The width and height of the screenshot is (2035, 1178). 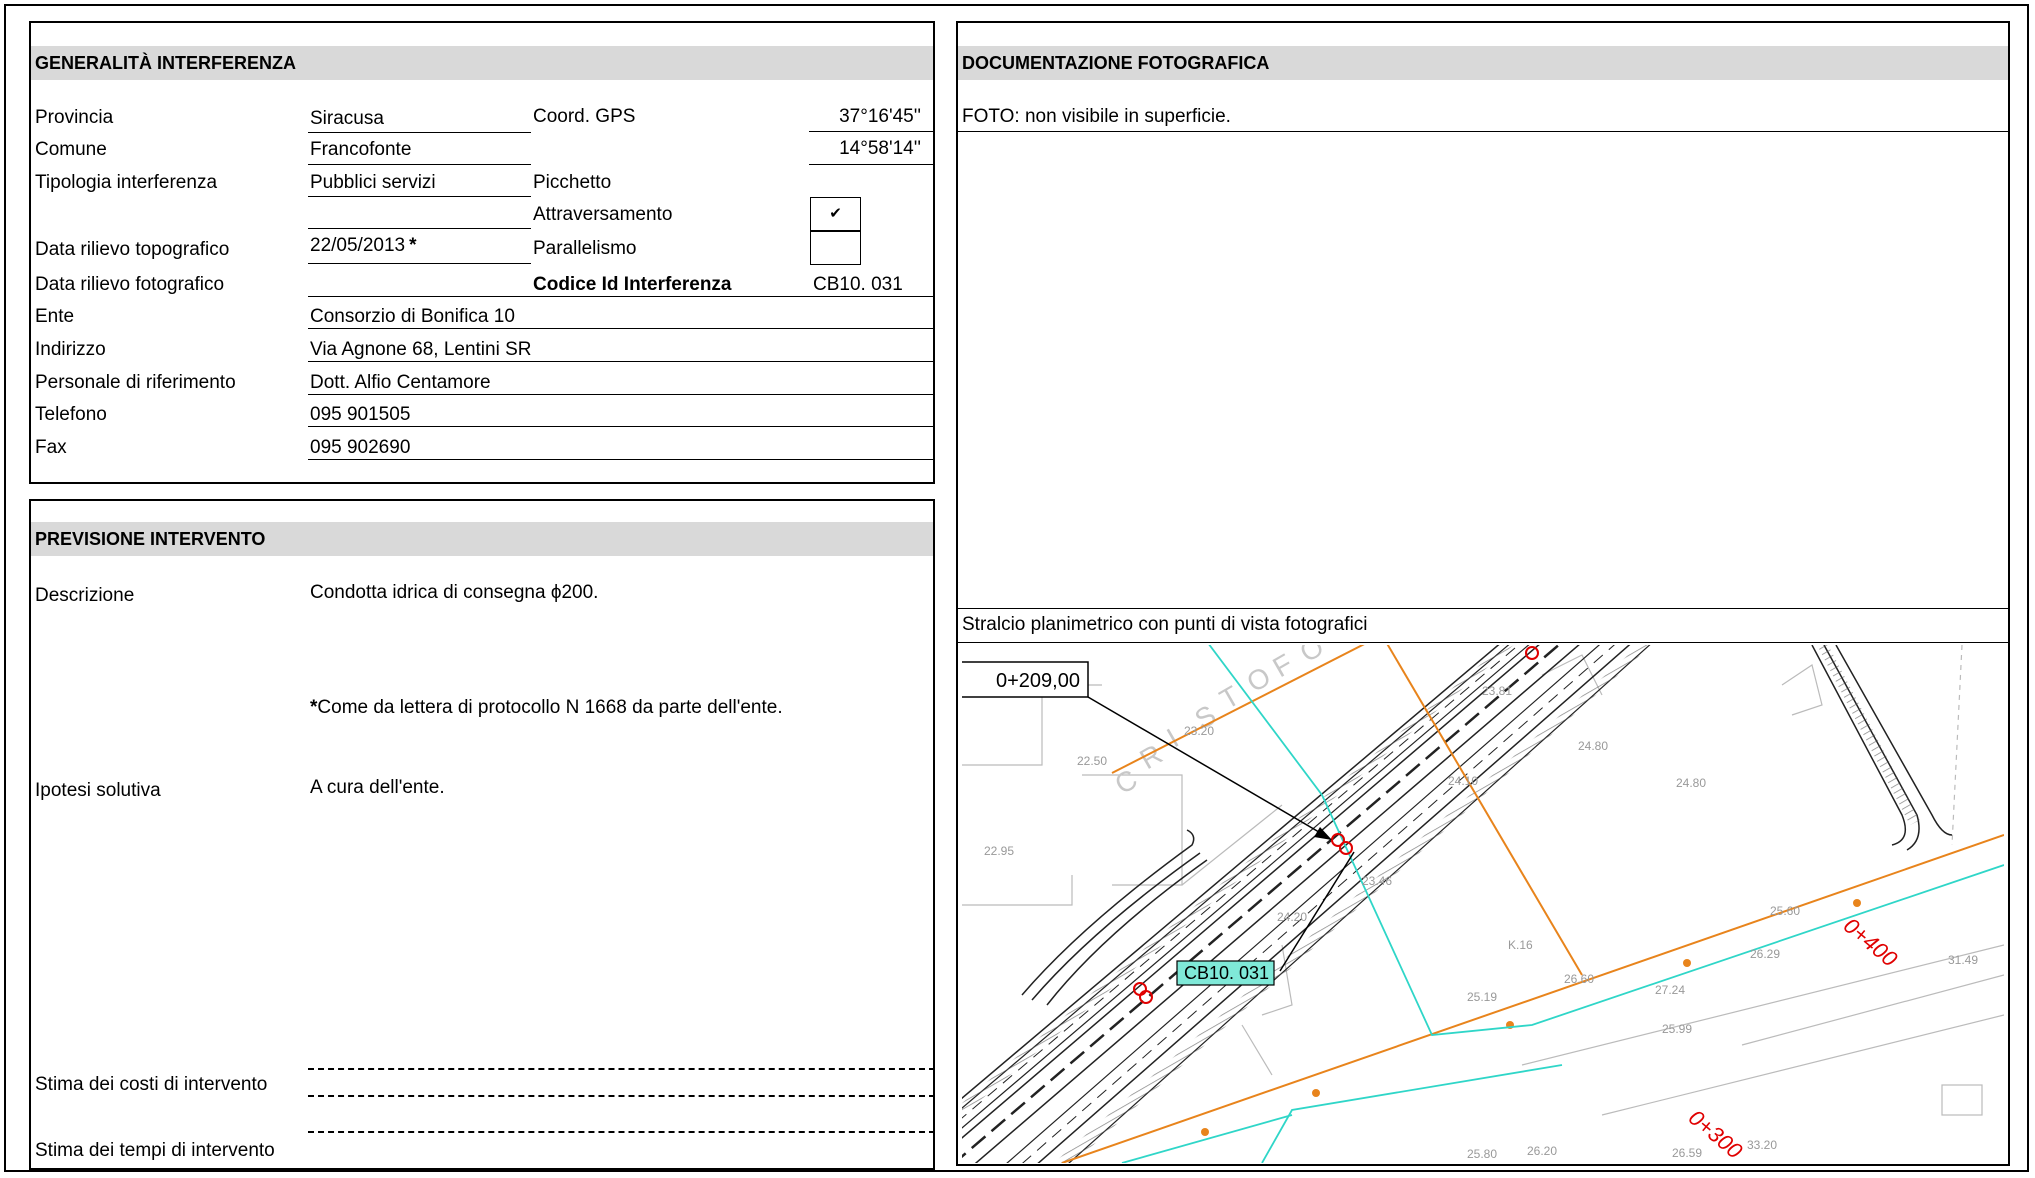 What do you see at coordinates (1483, 131) in the screenshot?
I see `foto-divider` at bounding box center [1483, 131].